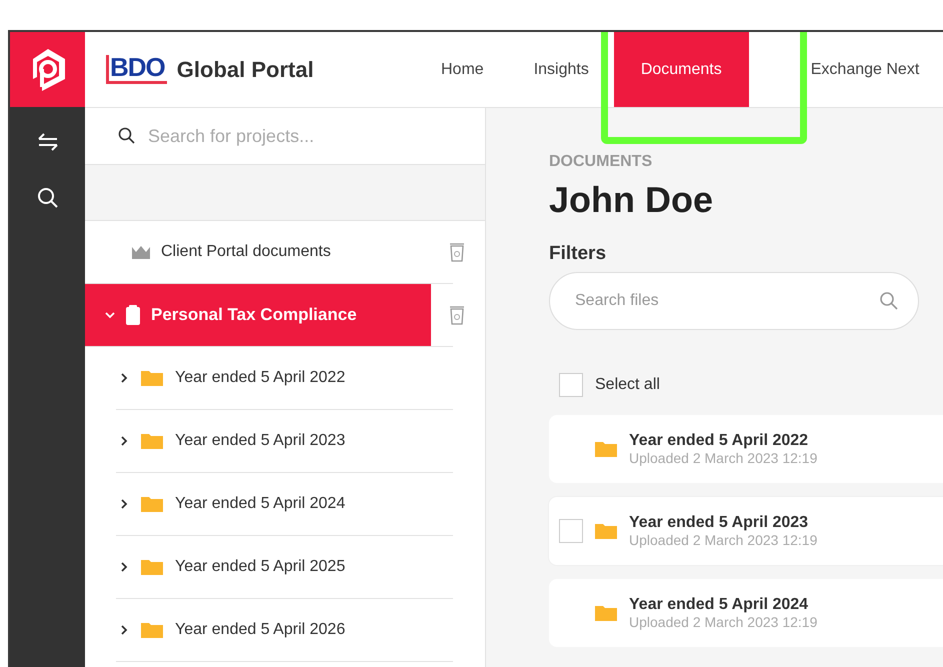 The width and height of the screenshot is (943, 667). Describe the element at coordinates (601, 162) in the screenshot. I see `section-label: DOCUMENTS` at that location.